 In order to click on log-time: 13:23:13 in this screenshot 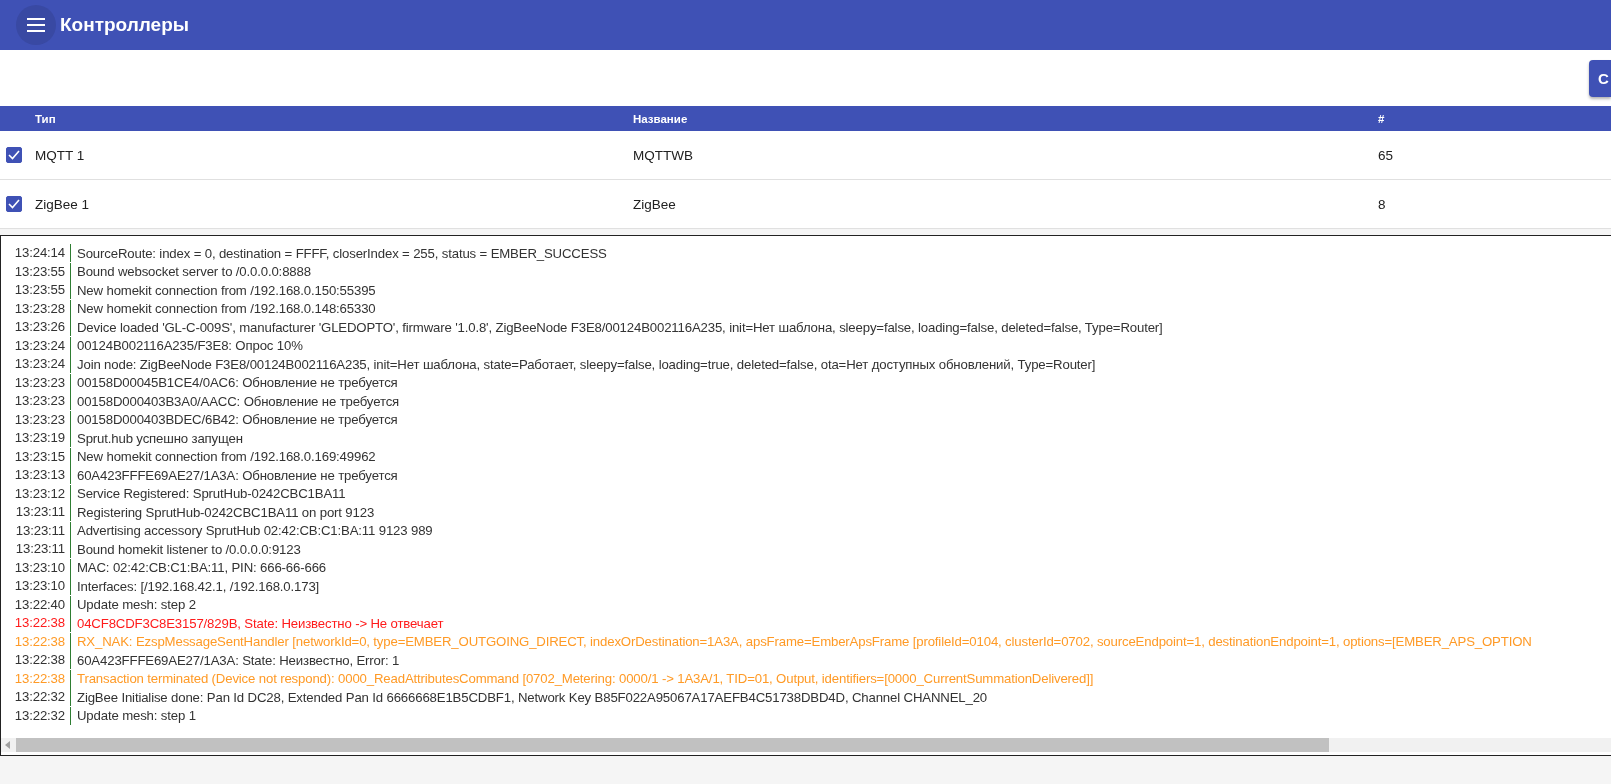, I will do `click(36, 475)`.